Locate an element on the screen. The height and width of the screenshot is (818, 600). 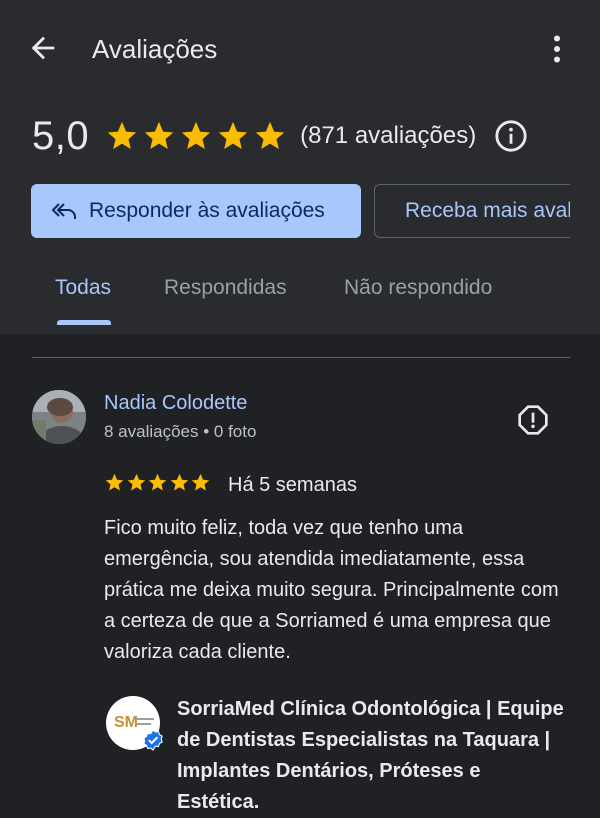
logo-mark: SM is located at coordinates (126, 722).